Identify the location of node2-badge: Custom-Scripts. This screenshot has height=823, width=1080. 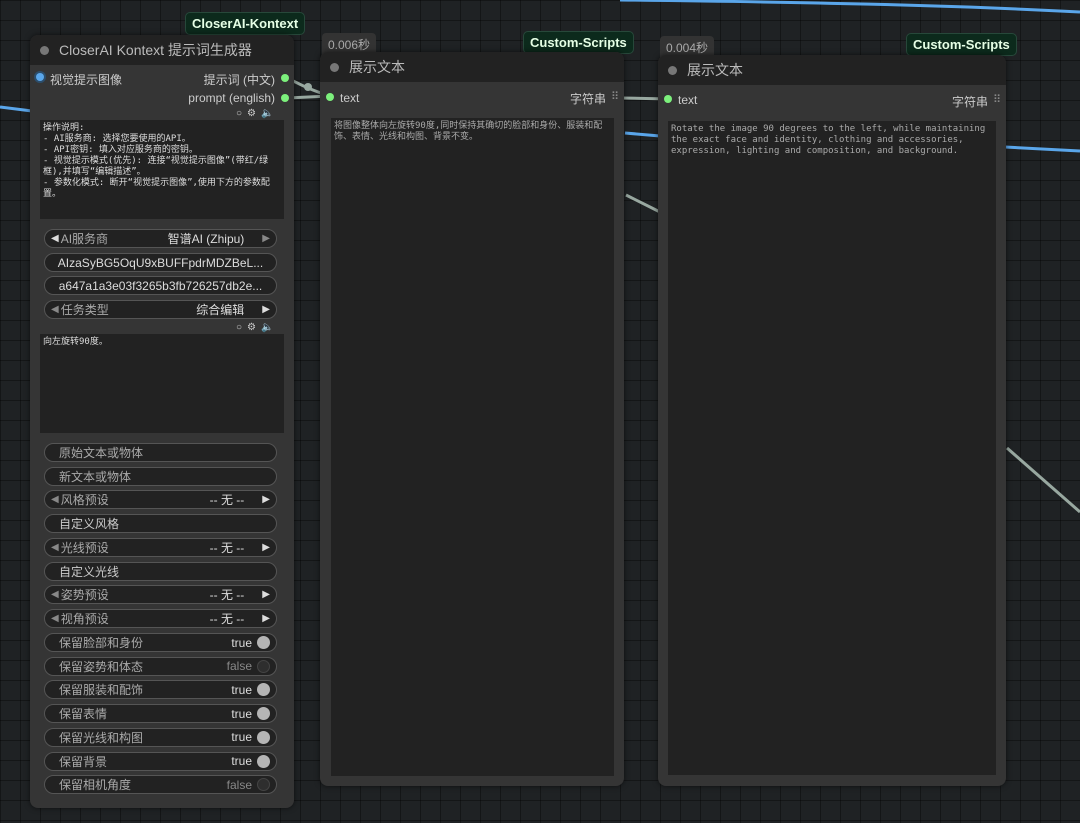
(578, 42).